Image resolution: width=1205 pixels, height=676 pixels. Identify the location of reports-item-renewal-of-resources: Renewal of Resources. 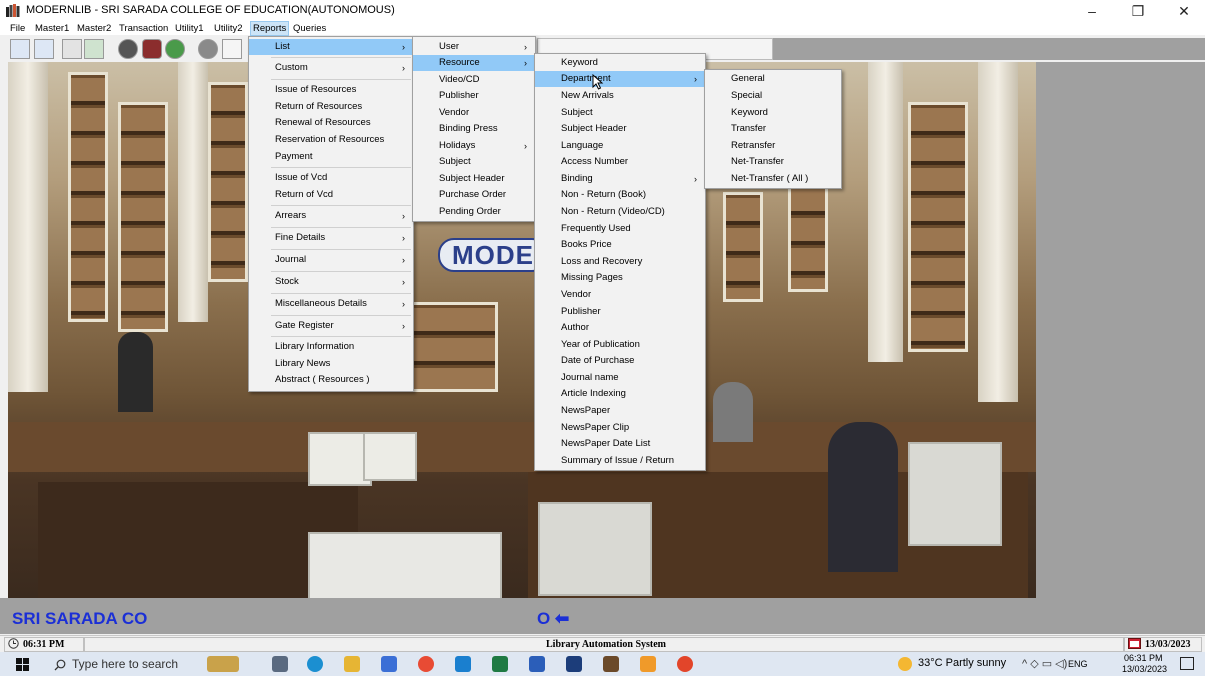
(331, 123).